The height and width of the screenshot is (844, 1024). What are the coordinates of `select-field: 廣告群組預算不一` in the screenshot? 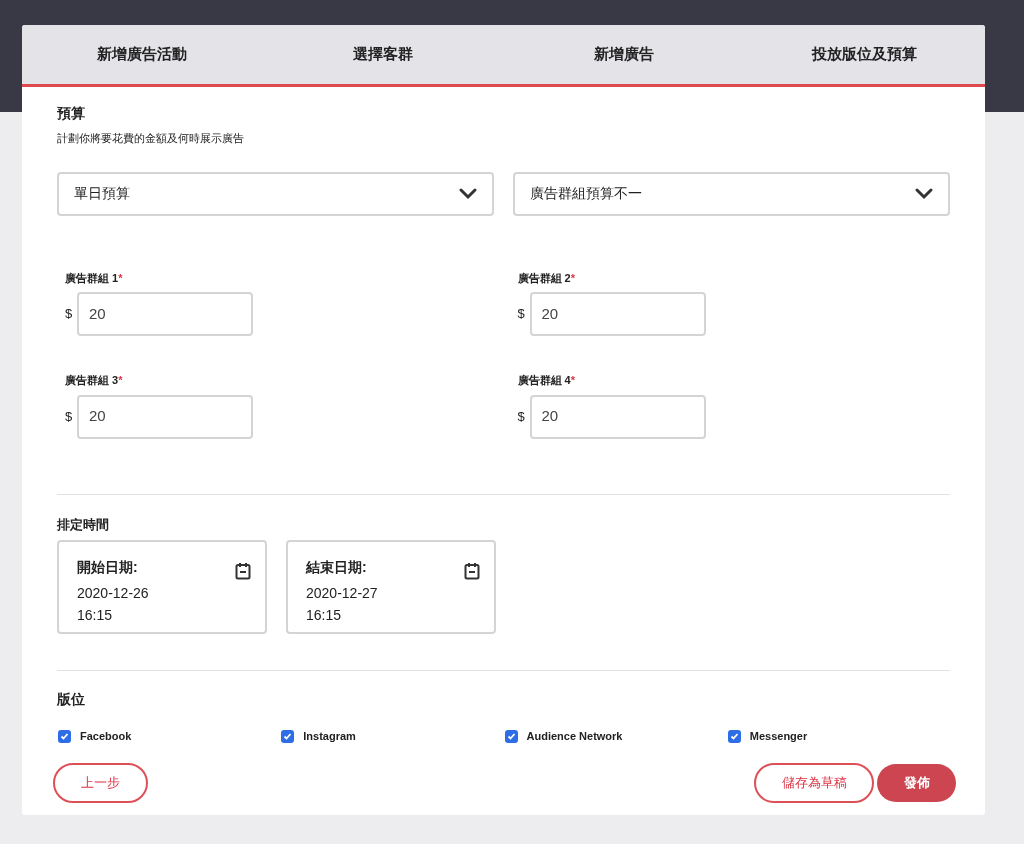 It's located at (731, 193).